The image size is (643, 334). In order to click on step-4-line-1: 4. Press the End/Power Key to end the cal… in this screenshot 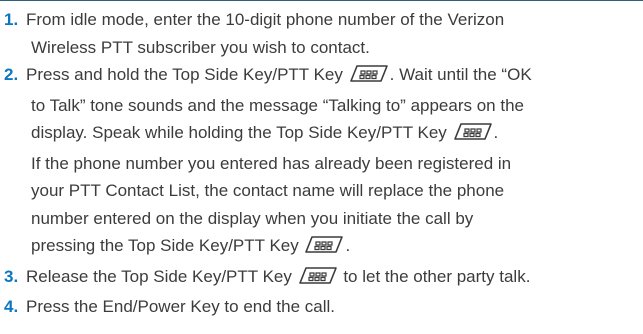, I will do `click(322, 307)`.